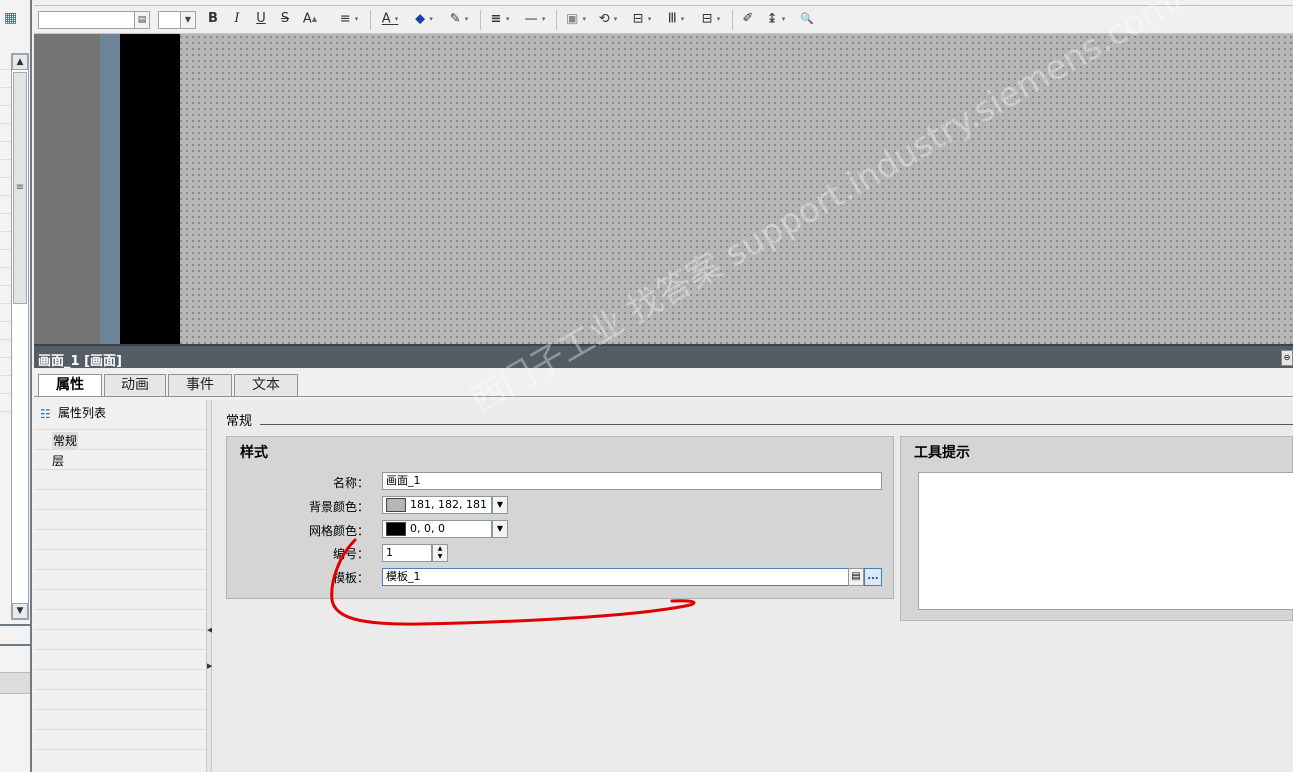 The image size is (1293, 772). What do you see at coordinates (500, 505) in the screenshot?
I see `background-color-dropdown-icon: ▼` at bounding box center [500, 505].